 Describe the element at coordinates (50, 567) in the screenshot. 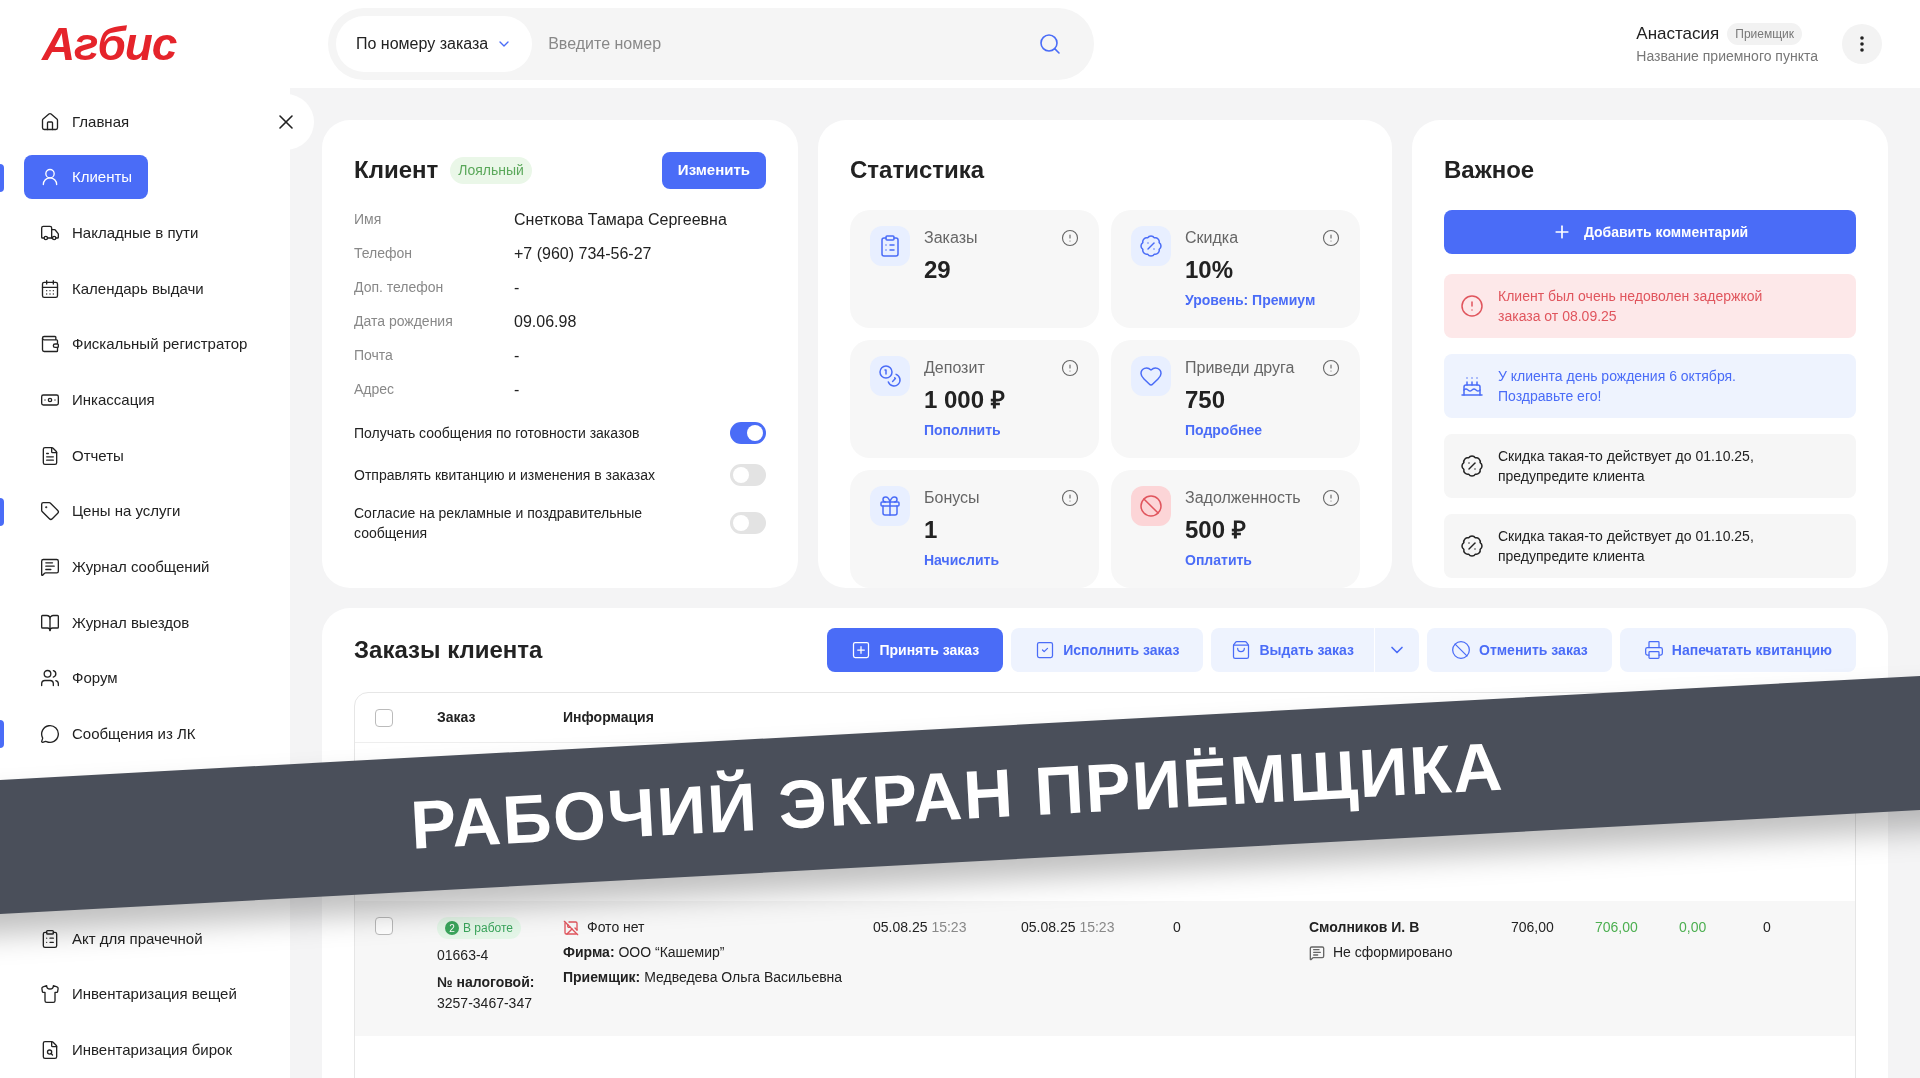

I see `chat-icon` at that location.